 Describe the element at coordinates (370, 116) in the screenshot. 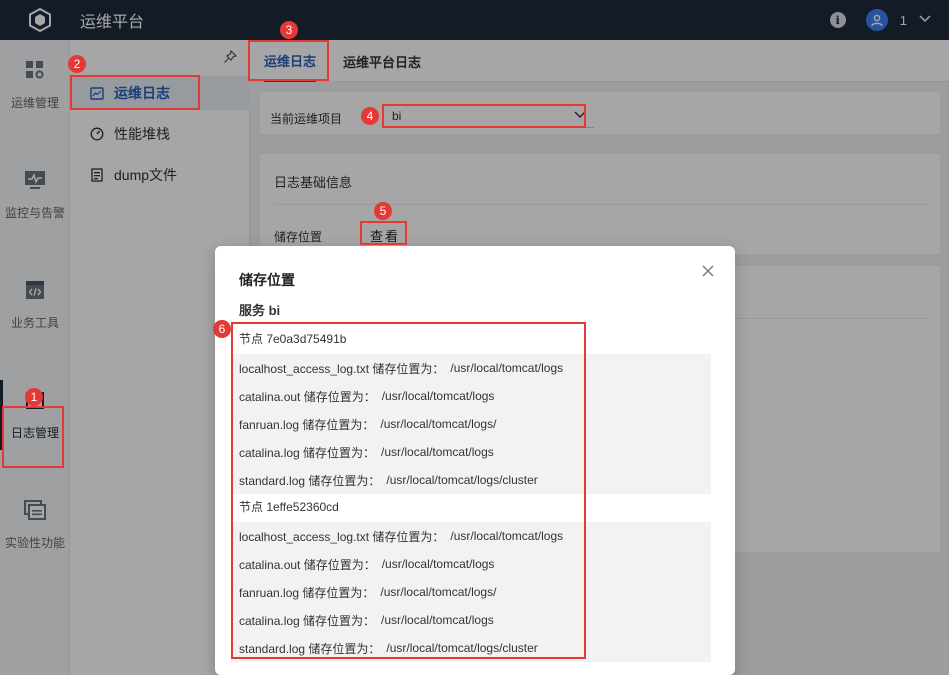

I see `annotation-number: 4` at that location.